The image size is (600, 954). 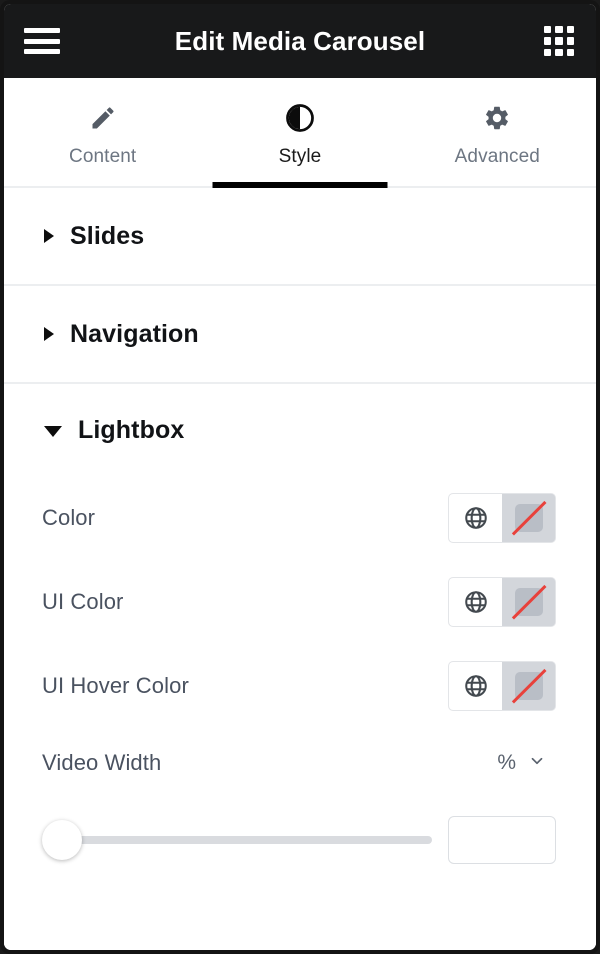 I want to click on control-row-ui-color: UI Color, so click(x=299, y=602).